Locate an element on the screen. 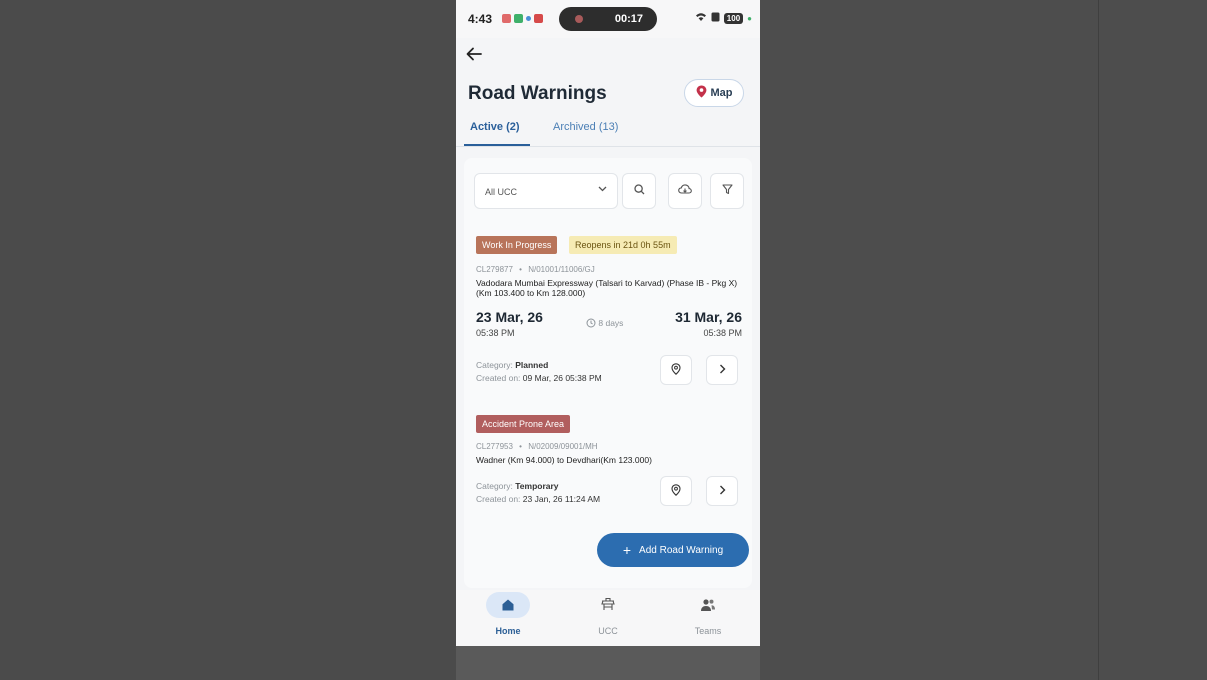 This screenshot has width=1207, height=680. warning-id: CL277953 is located at coordinates (494, 446).